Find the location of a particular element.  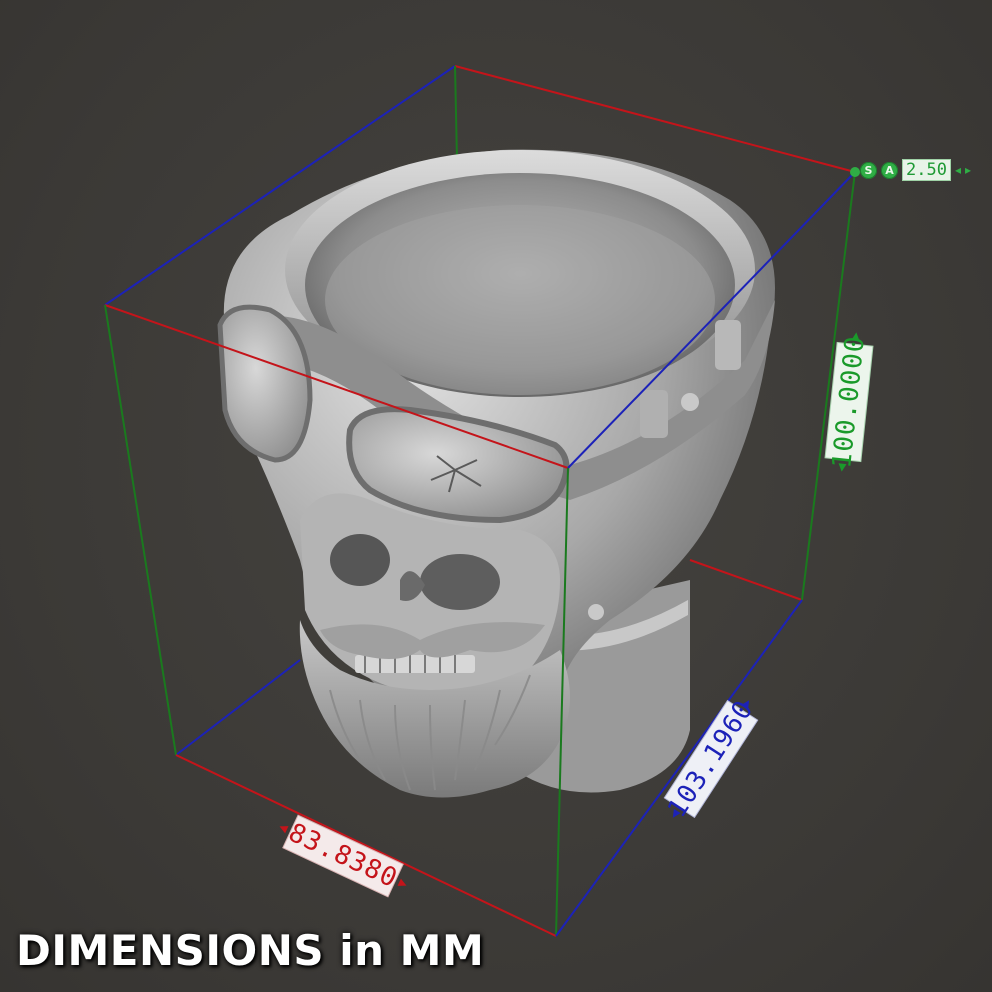

corner-handle is located at coordinates (855, 172).